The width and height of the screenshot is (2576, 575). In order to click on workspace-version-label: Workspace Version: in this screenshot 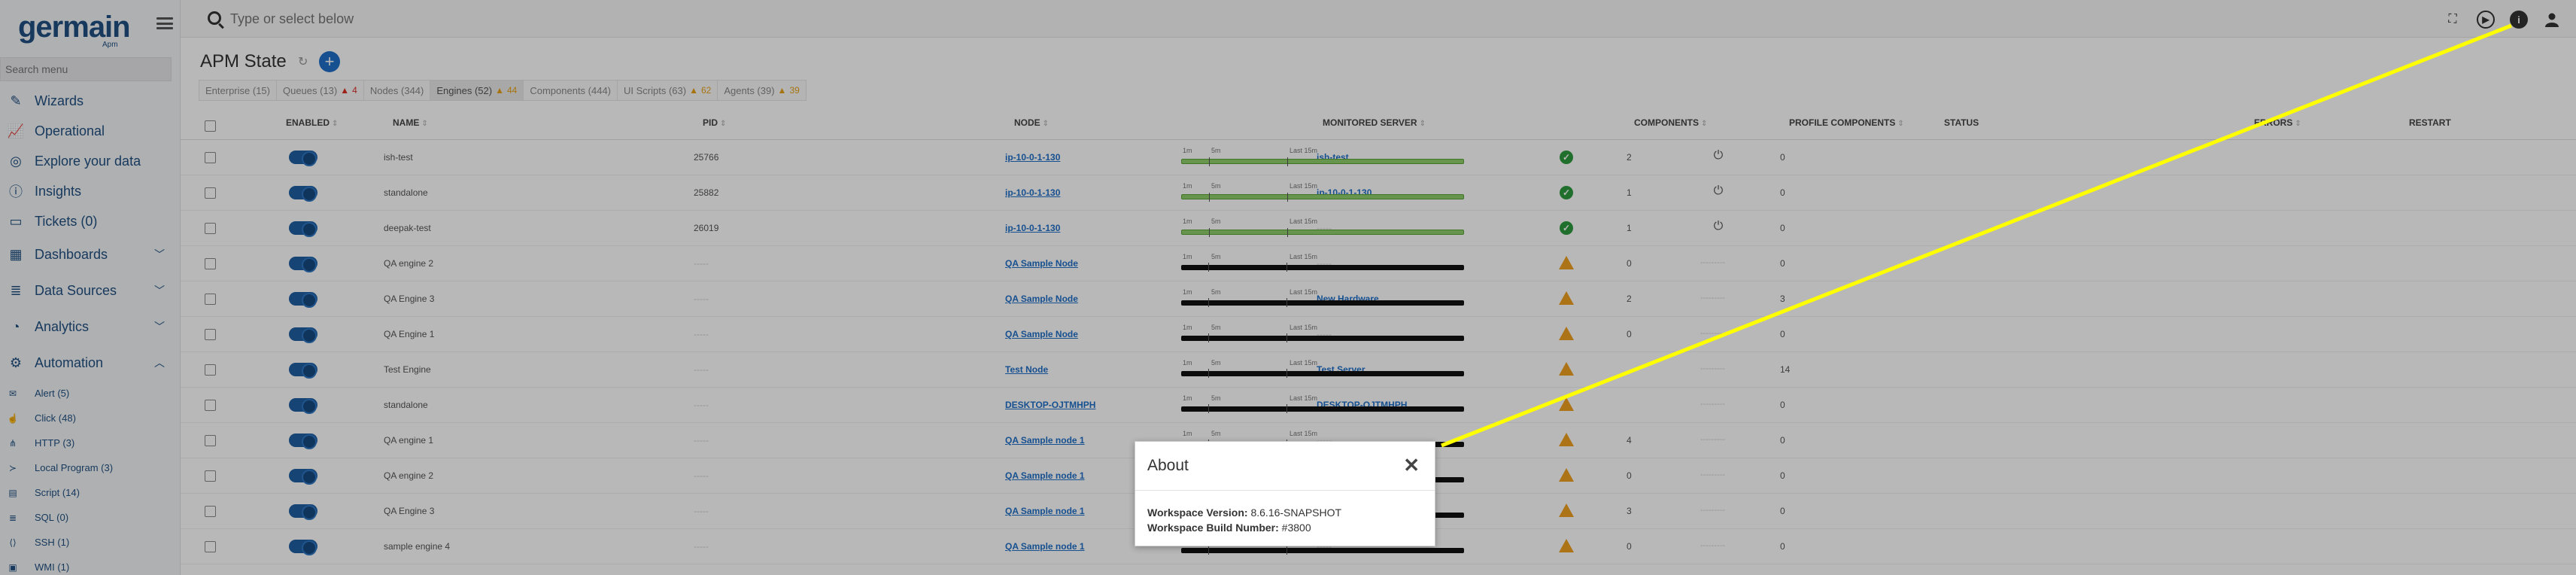, I will do `click(1198, 513)`.